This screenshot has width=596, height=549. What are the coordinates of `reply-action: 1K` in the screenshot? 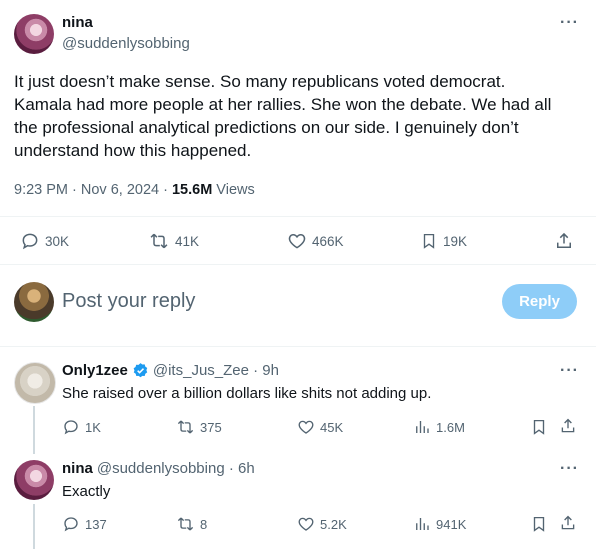 It's located at (81, 427).